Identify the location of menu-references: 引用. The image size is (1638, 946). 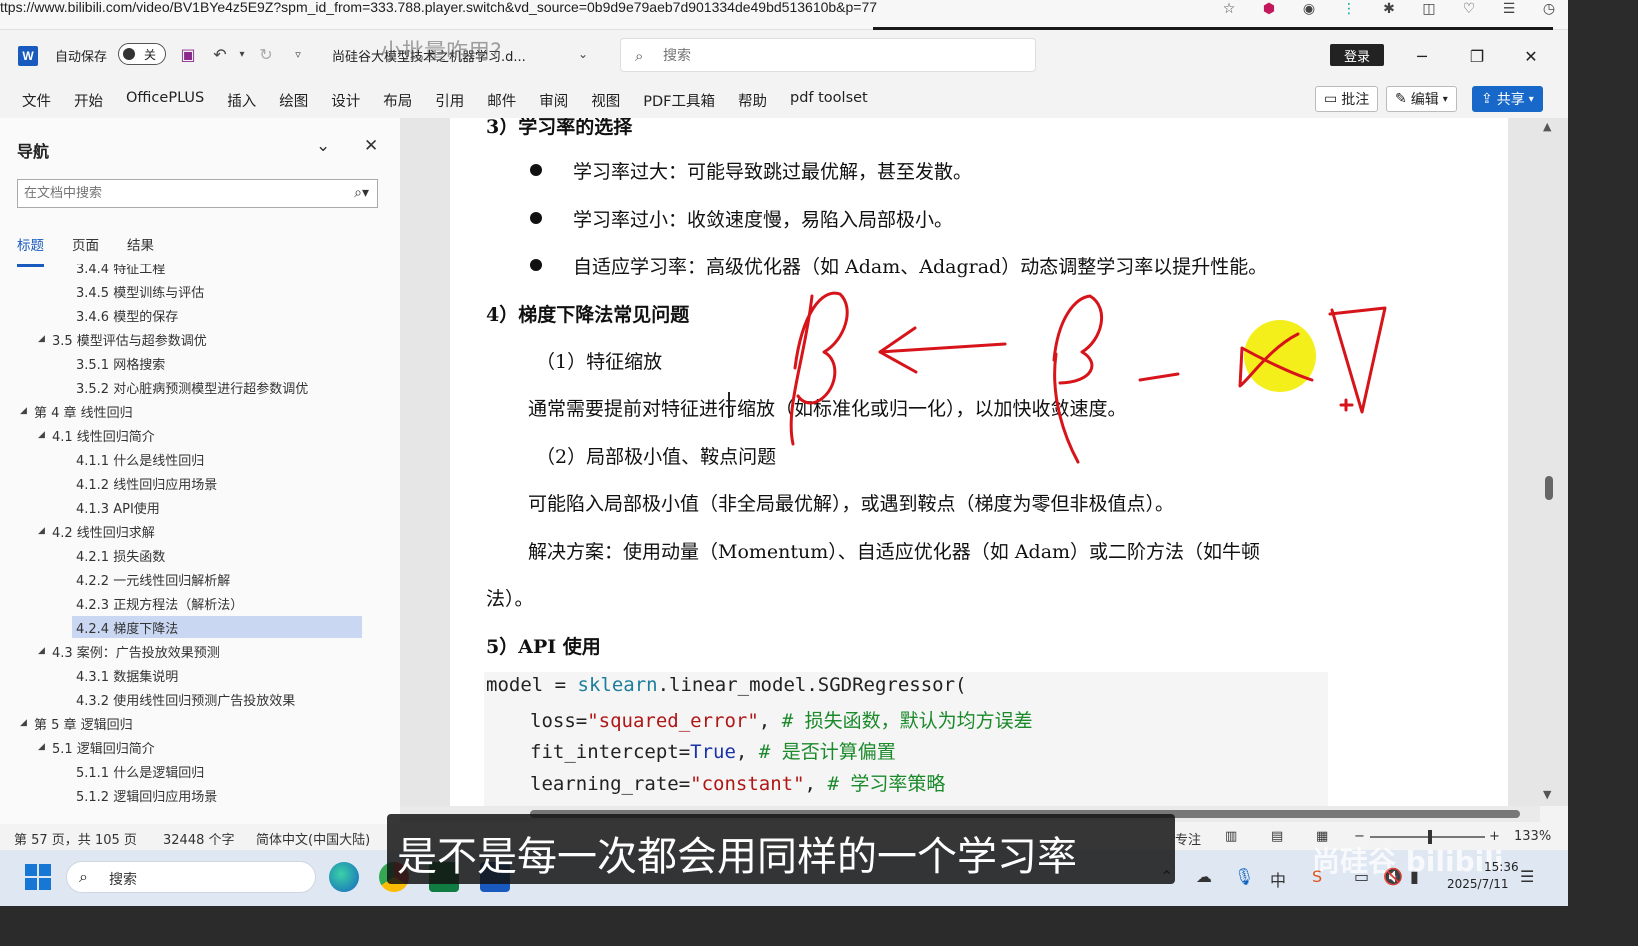
(449, 100).